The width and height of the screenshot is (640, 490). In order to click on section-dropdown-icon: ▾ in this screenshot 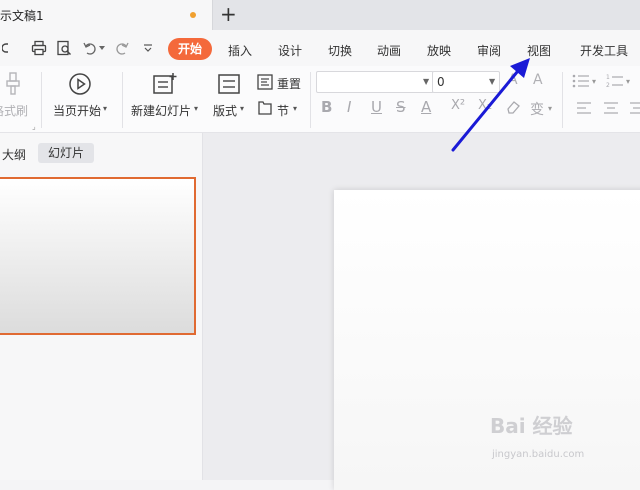, I will do `click(295, 108)`.